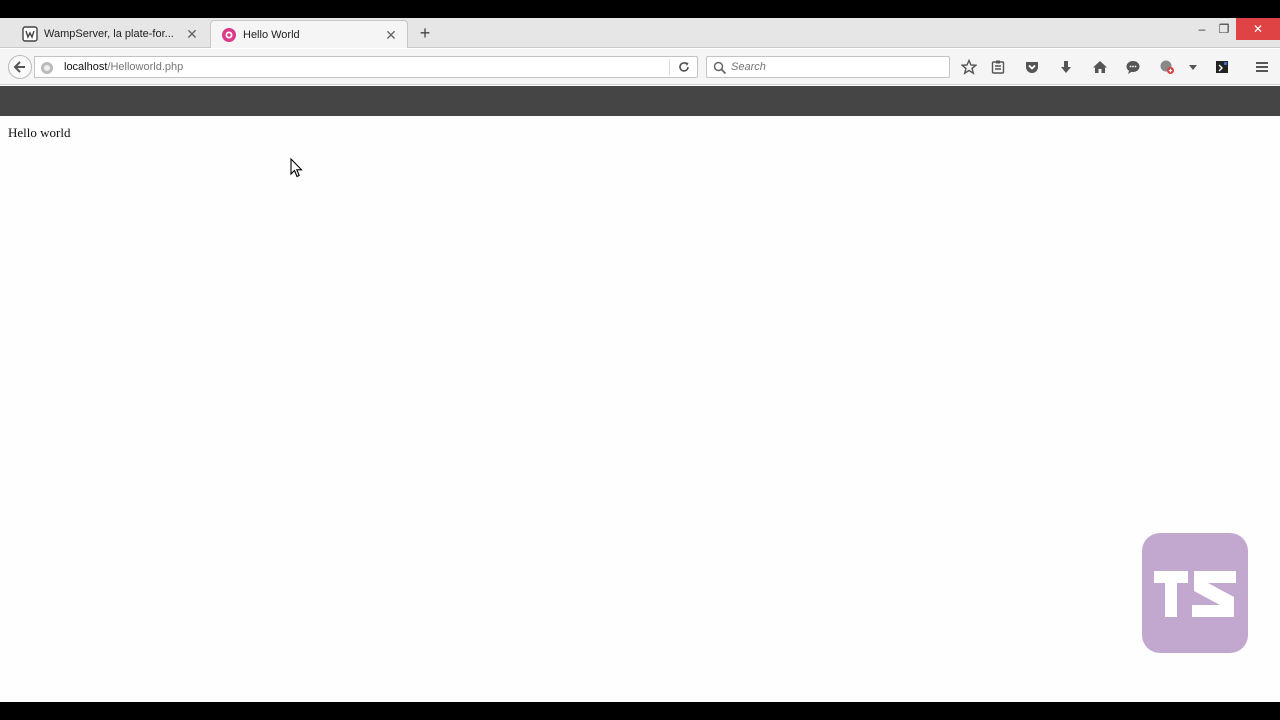  I want to click on hamburger-menu-icon, so click(1262, 67).